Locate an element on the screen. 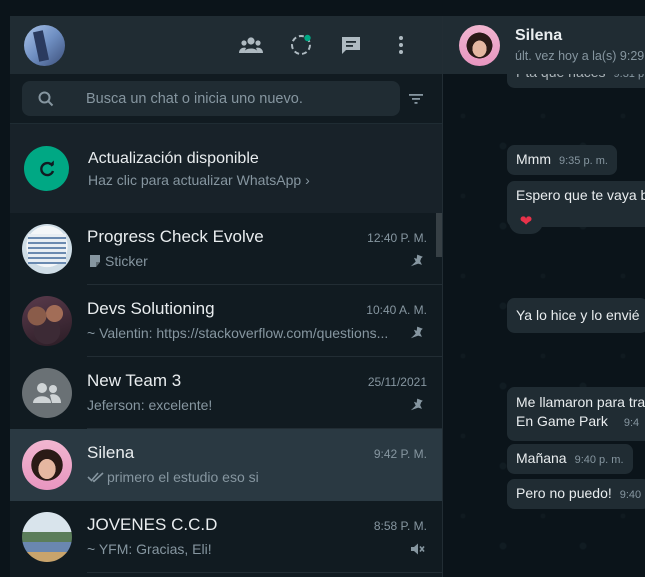  menu-icon is located at coordinates (401, 45).